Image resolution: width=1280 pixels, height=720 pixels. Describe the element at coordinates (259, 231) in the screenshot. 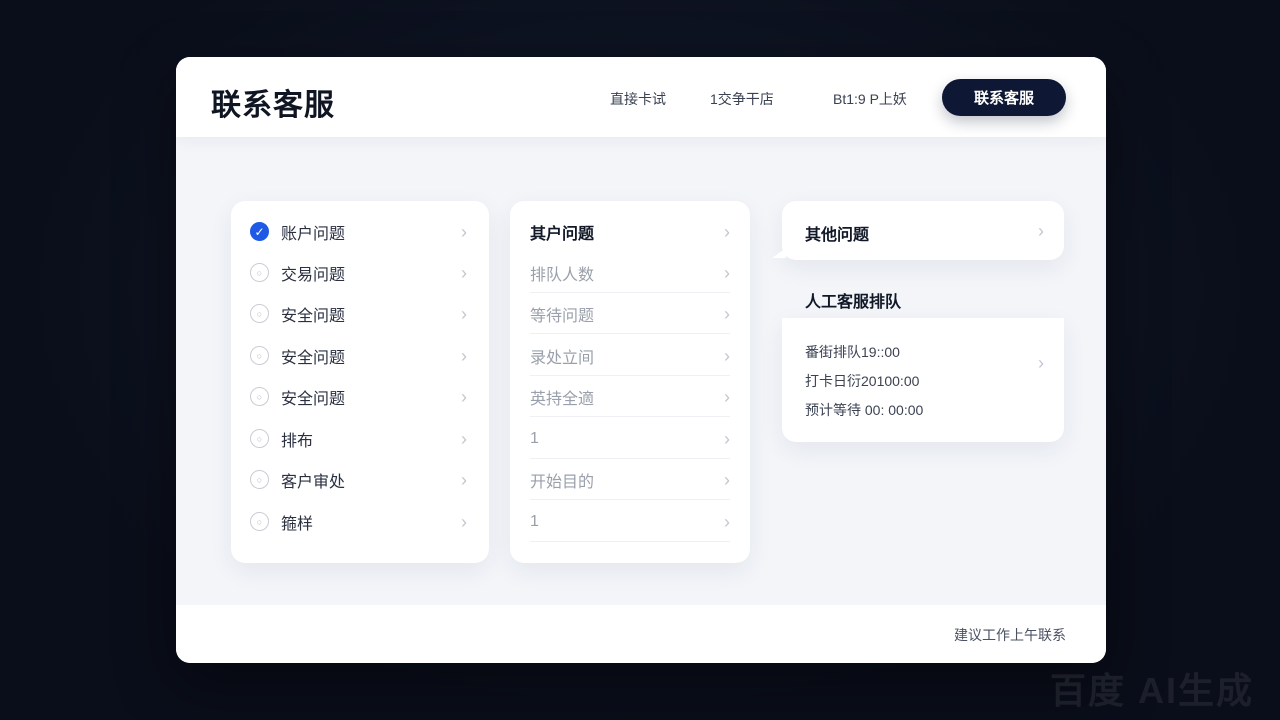

I see `check-circle-icon: ✓` at that location.